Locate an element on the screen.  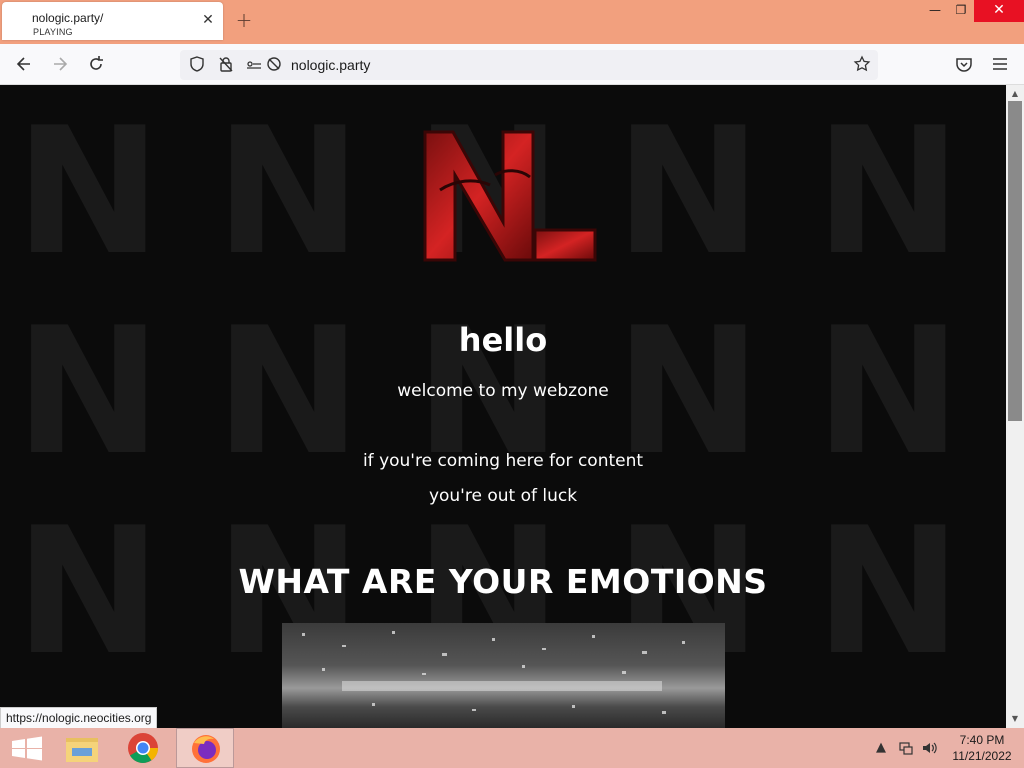
clock-date: 11/21/2022 is located at coordinates (982, 756).